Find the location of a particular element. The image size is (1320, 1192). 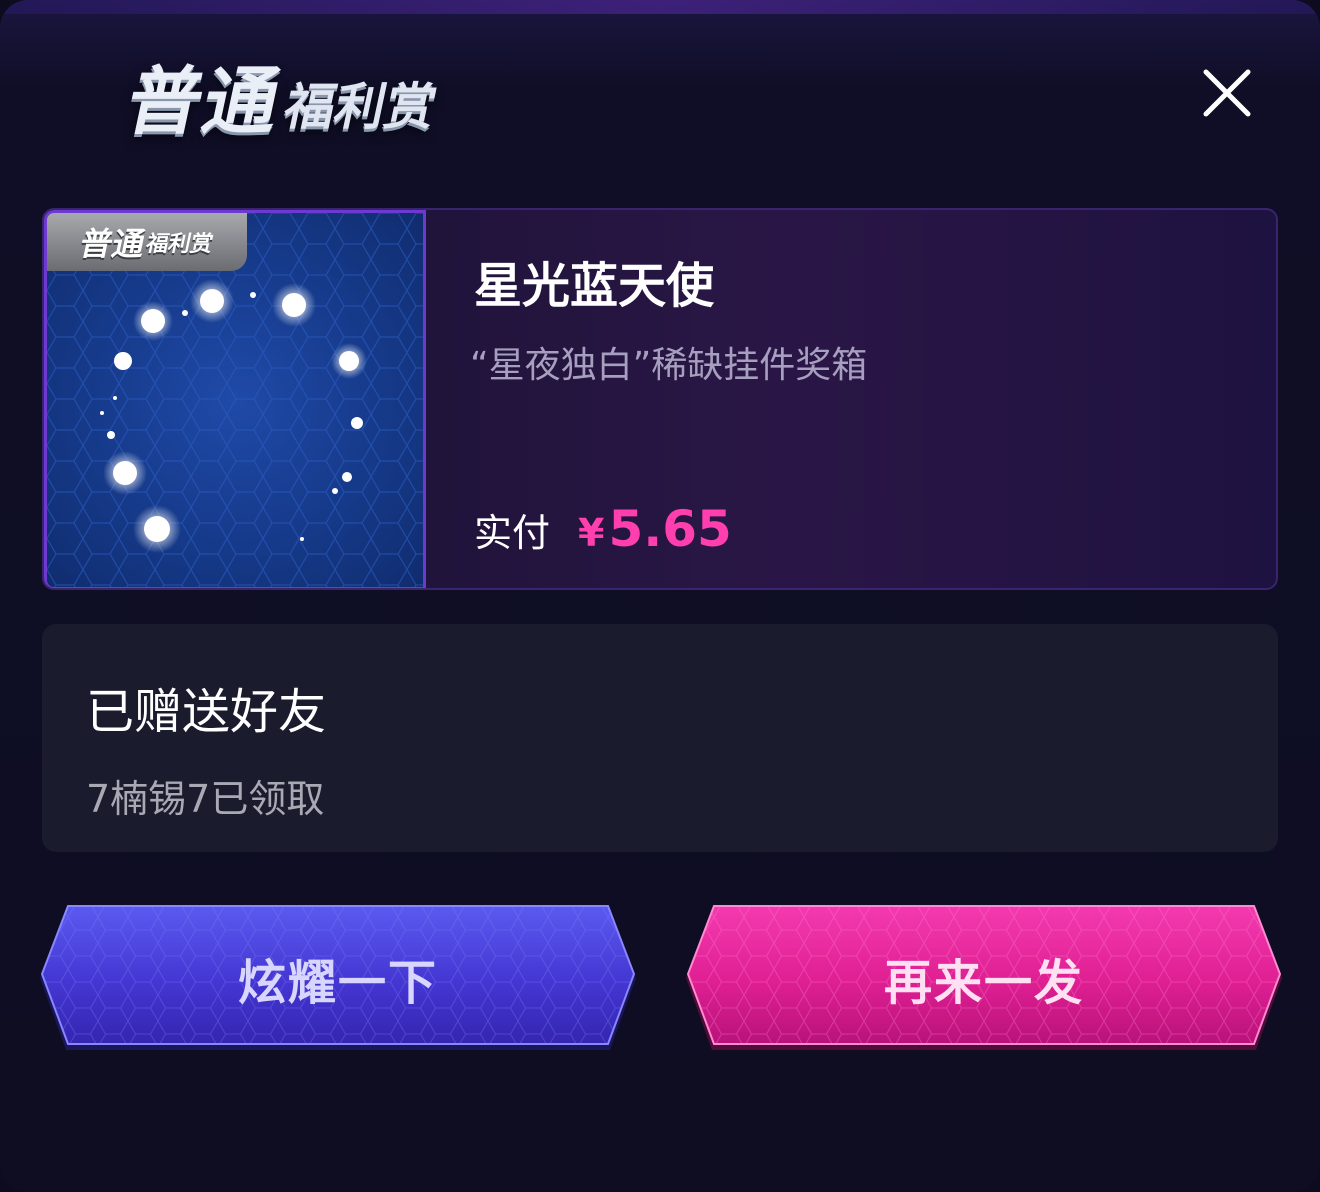

currency-symbol: ¥ is located at coordinates (591, 533).